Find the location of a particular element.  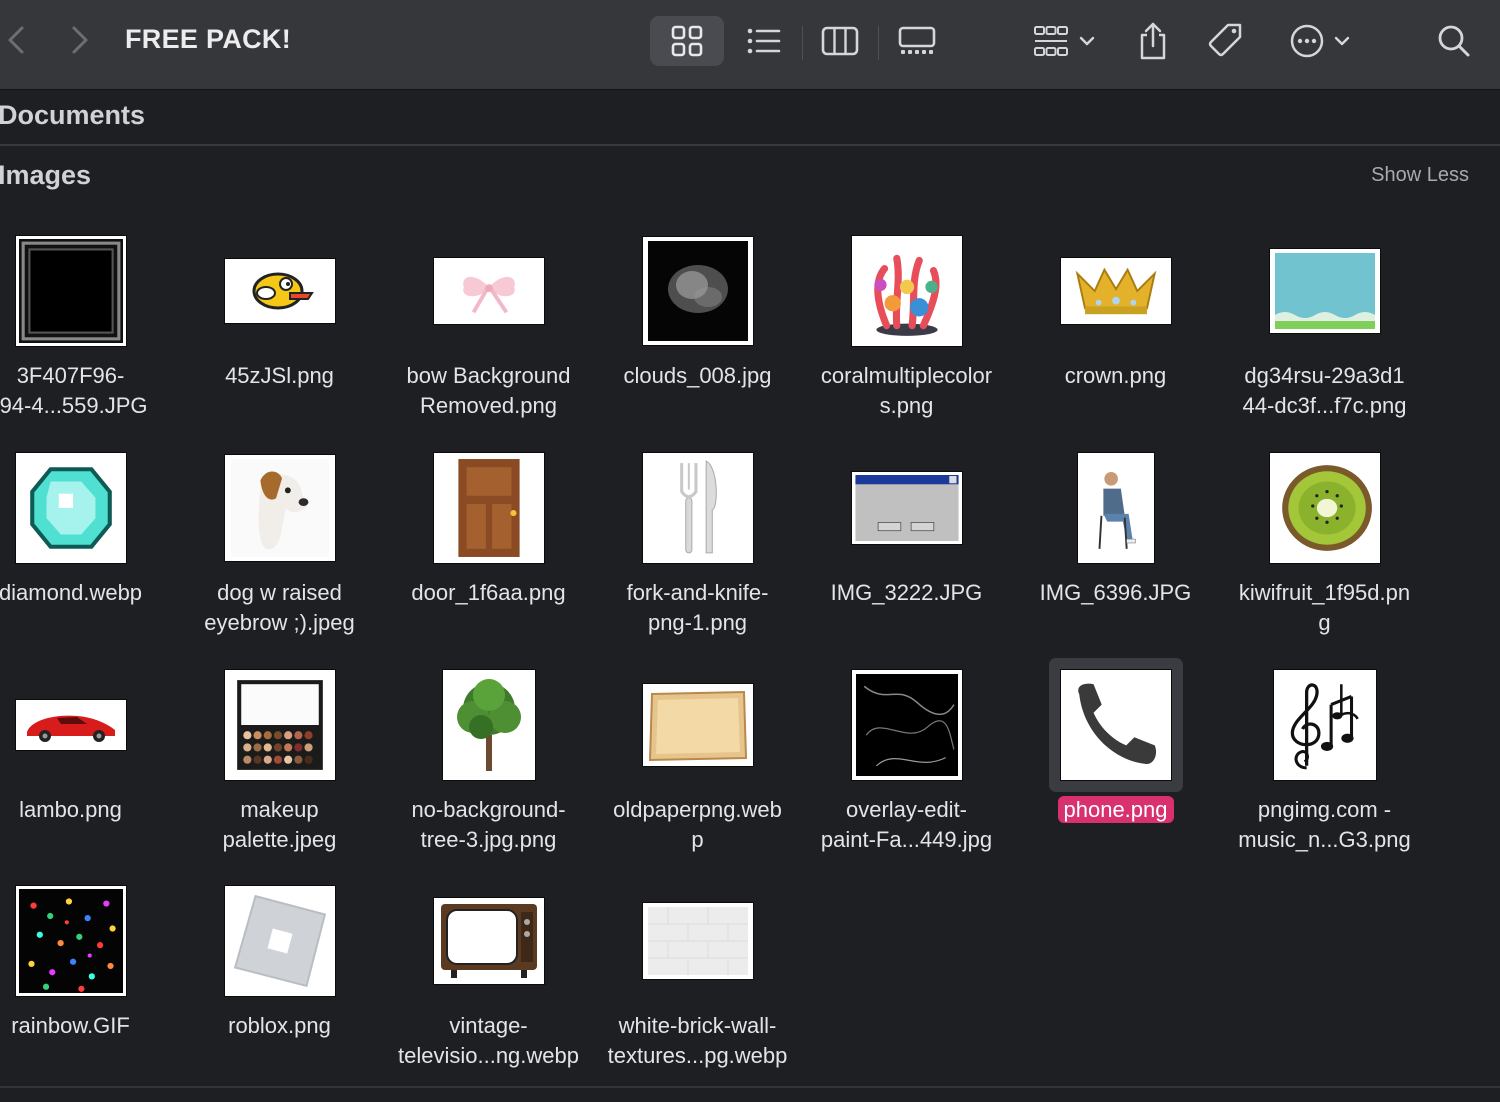

file-name: roblox.png is located at coordinates (279, 1025).